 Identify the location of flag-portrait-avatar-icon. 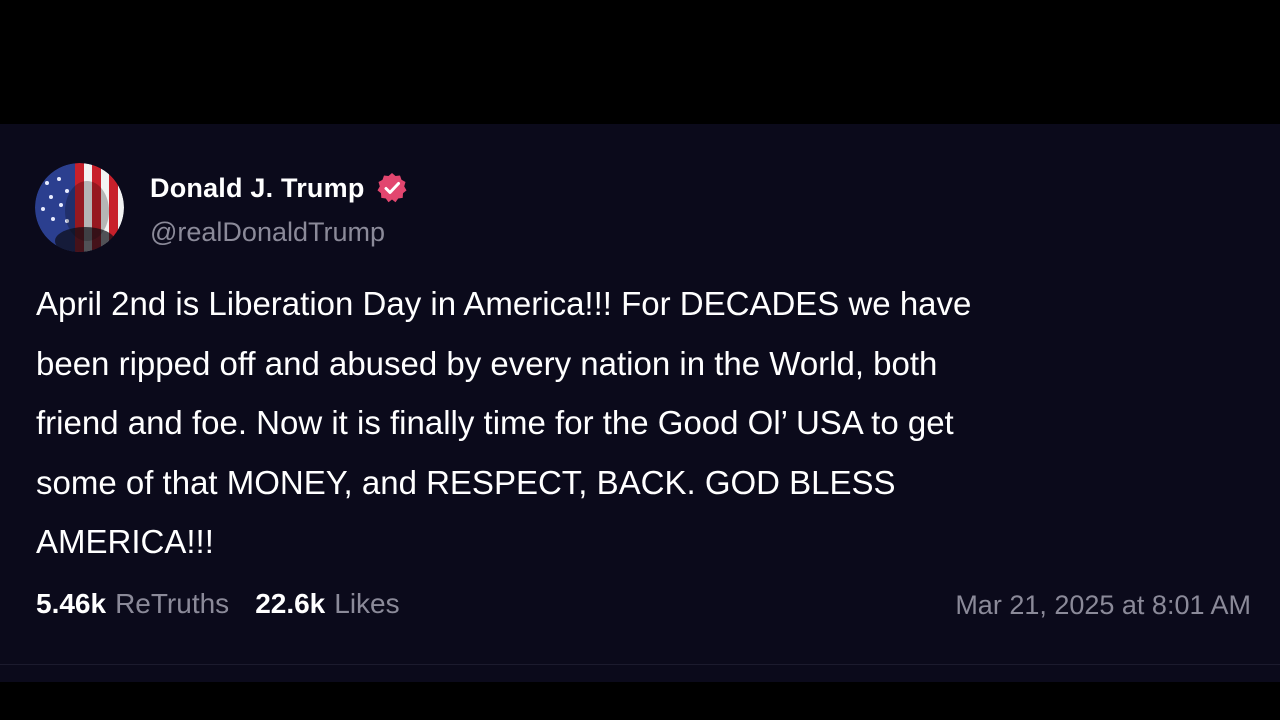
(79, 207).